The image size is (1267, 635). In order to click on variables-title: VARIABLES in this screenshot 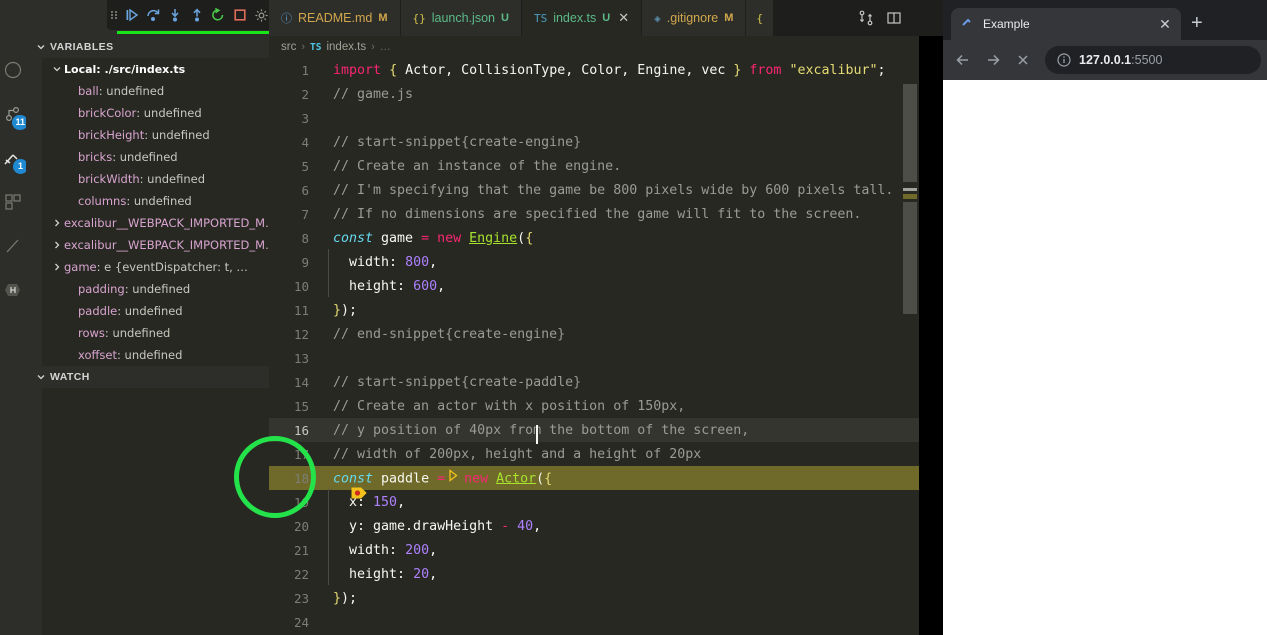, I will do `click(82, 47)`.